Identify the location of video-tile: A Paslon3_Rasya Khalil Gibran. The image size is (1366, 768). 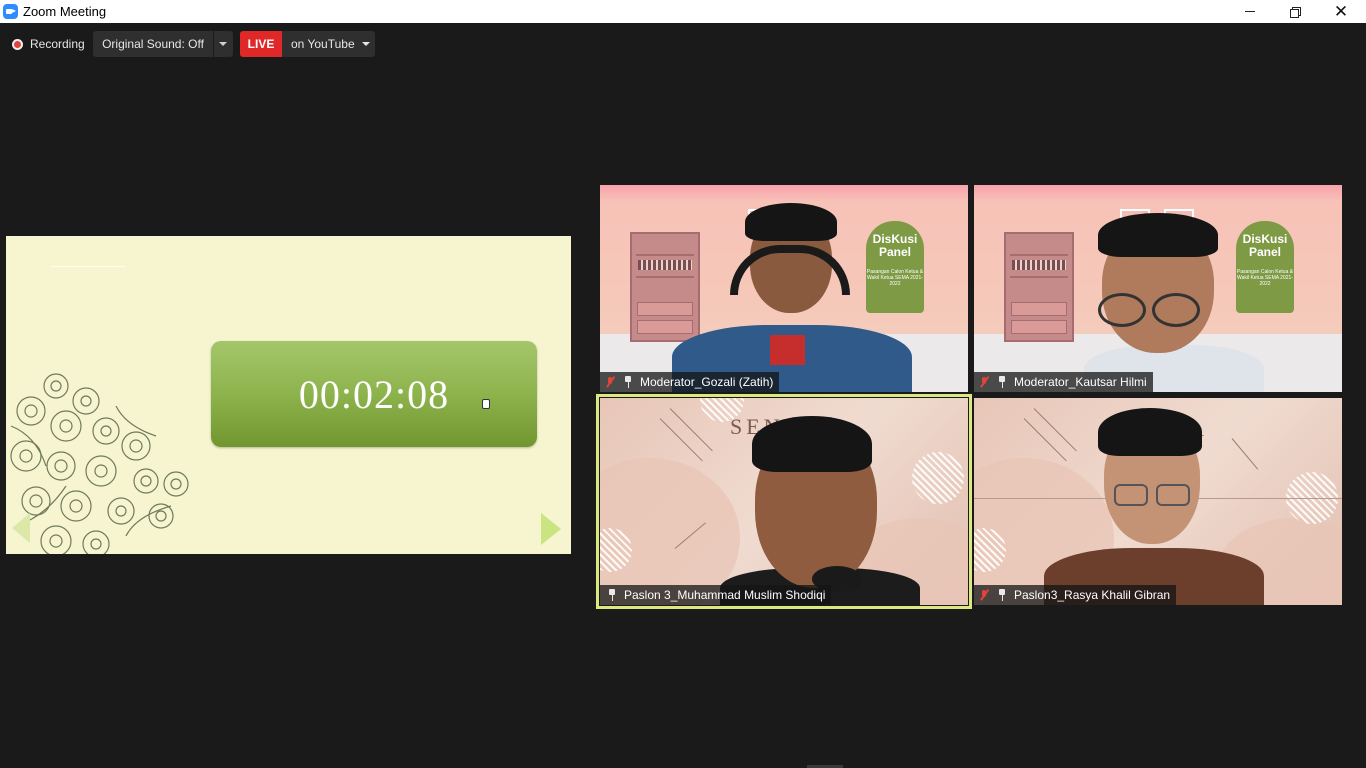
(1158, 501).